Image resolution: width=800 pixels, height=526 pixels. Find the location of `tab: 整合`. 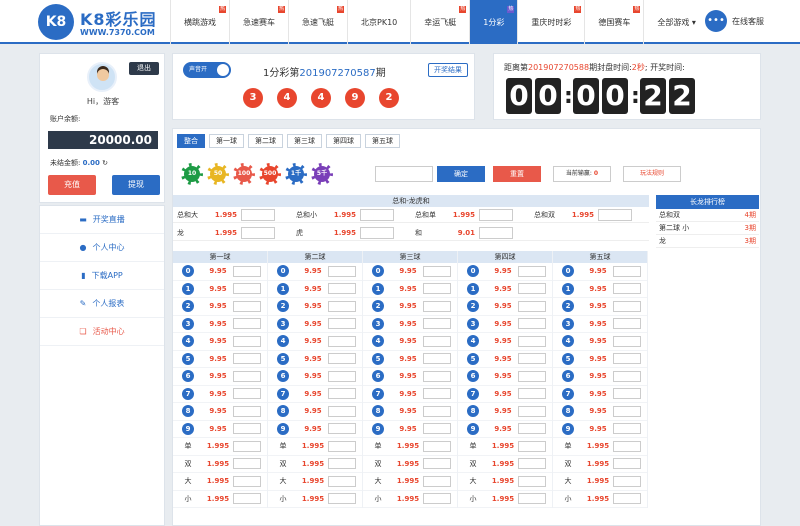

tab: 整合 is located at coordinates (191, 141).